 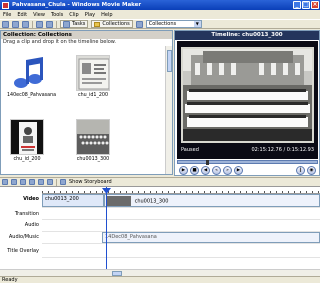 What do you see at coordinates (25, 24) in the screenshot?
I see `save-project-icon` at bounding box center [25, 24].